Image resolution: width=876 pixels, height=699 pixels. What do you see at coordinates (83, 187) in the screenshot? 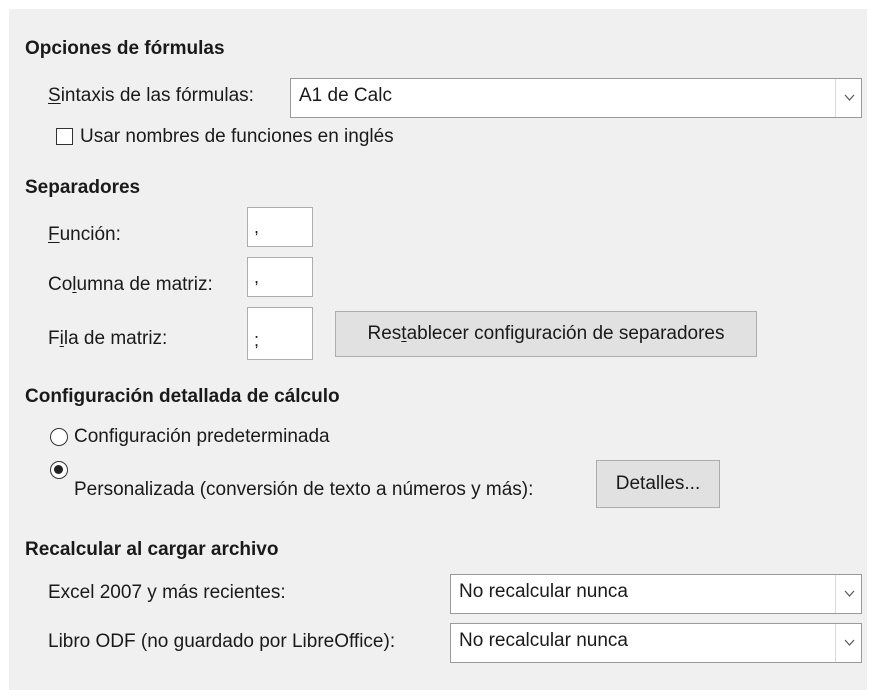
I see `separators-heading: Separadores` at bounding box center [83, 187].